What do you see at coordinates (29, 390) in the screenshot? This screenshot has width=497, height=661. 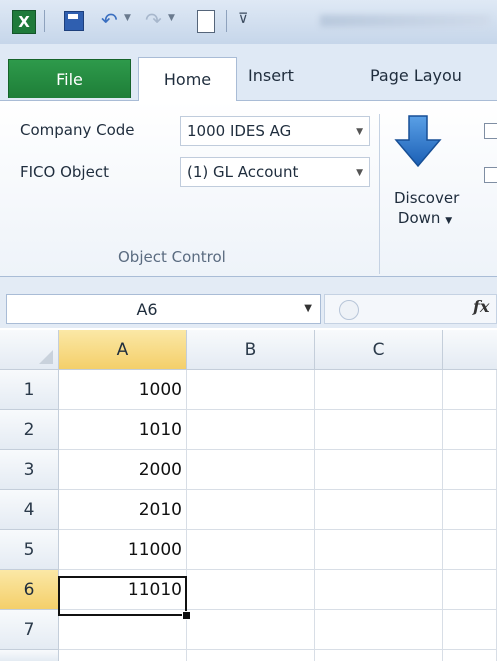 I see `row-header: 1` at bounding box center [29, 390].